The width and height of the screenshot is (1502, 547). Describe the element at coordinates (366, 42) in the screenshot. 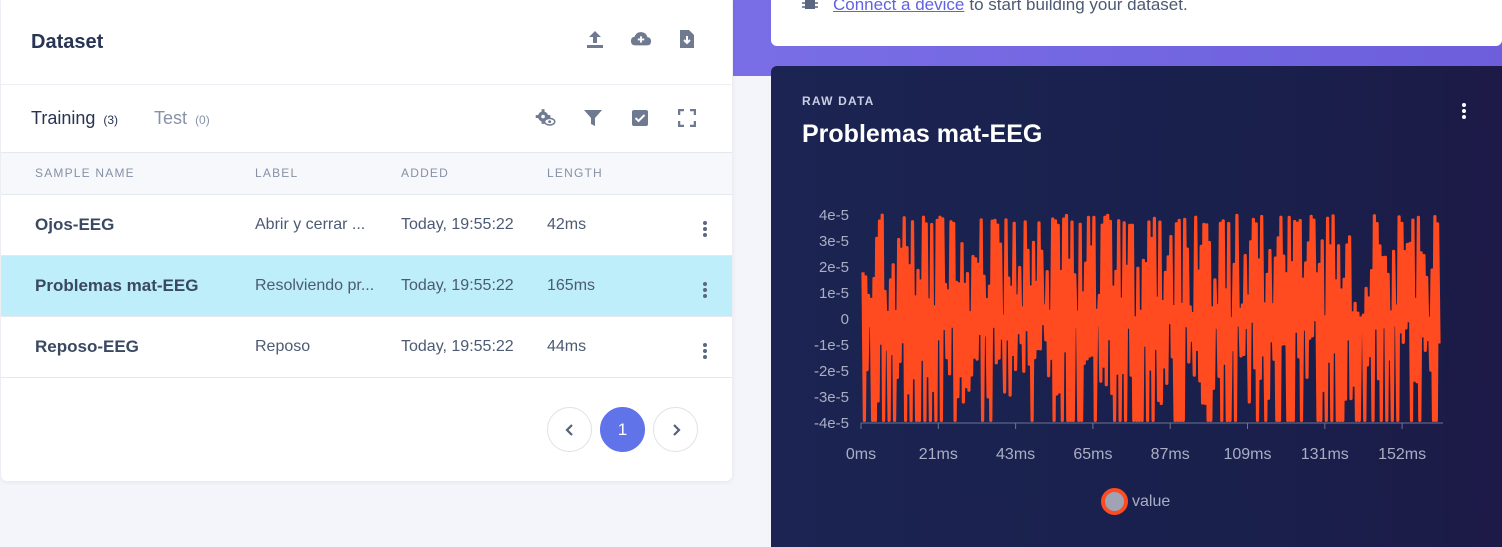

I see `dataset-header: Dataset` at that location.